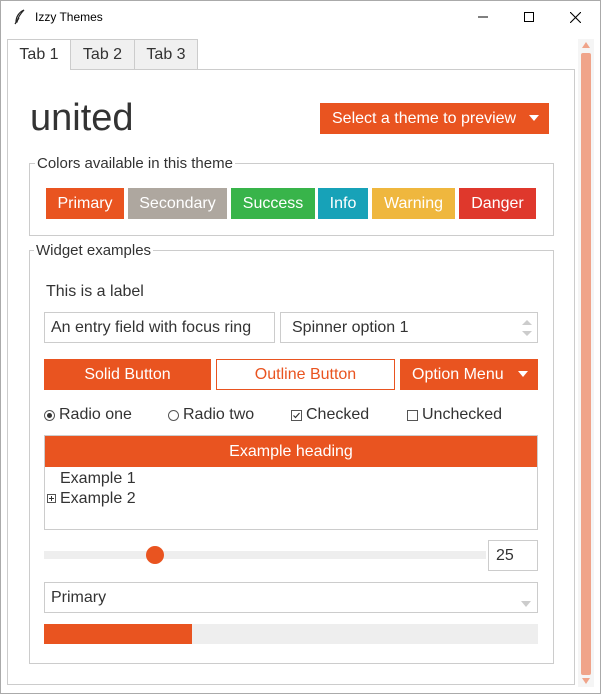 Image resolution: width=601 pixels, height=694 pixels. I want to click on progress-fill, so click(118, 634).